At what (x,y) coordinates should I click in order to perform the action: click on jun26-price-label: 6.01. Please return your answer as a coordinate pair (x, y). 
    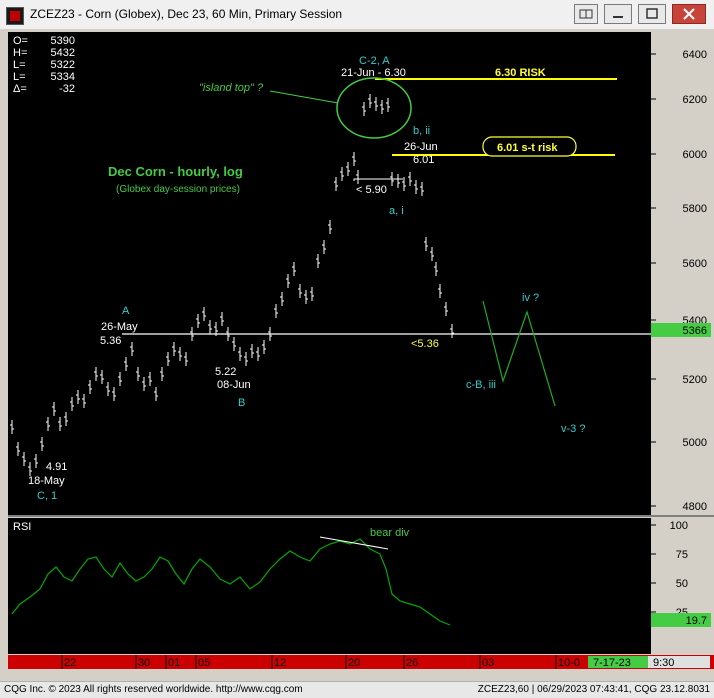
    Looking at the image, I should click on (423, 160).